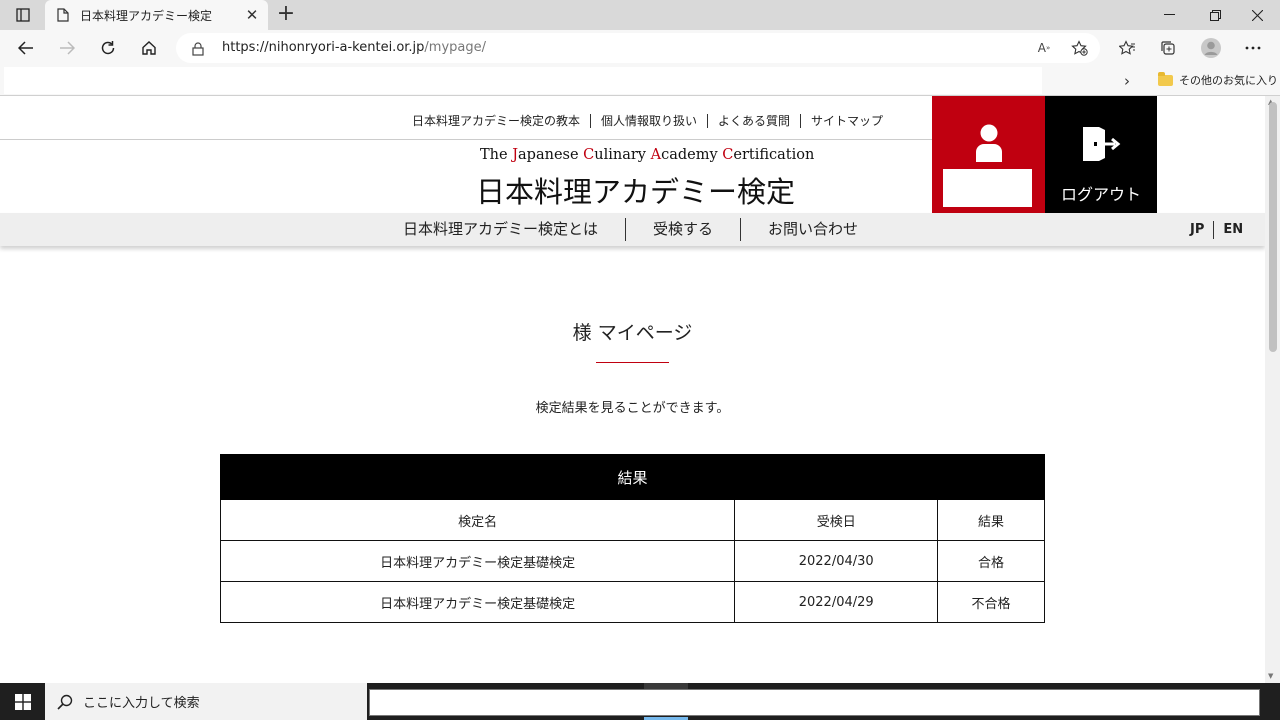 The image size is (1280, 720). Describe the element at coordinates (640, 15) in the screenshot. I see `browser-tab-strip: 日本料理アカデミー検定 ✕ +` at that location.